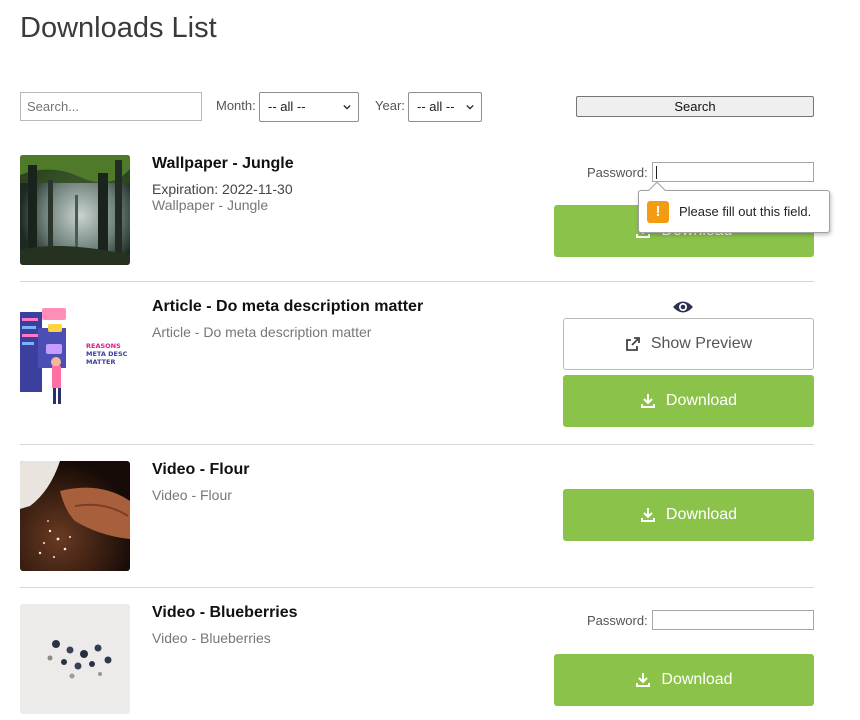 This screenshot has width=860, height=720. Describe the element at coordinates (111, 106) in the screenshot. I see `search-input` at that location.